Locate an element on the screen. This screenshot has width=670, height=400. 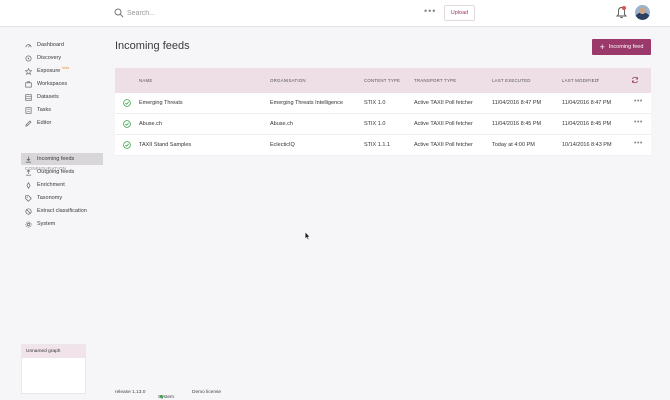
block-icon is located at coordinates (28, 211).